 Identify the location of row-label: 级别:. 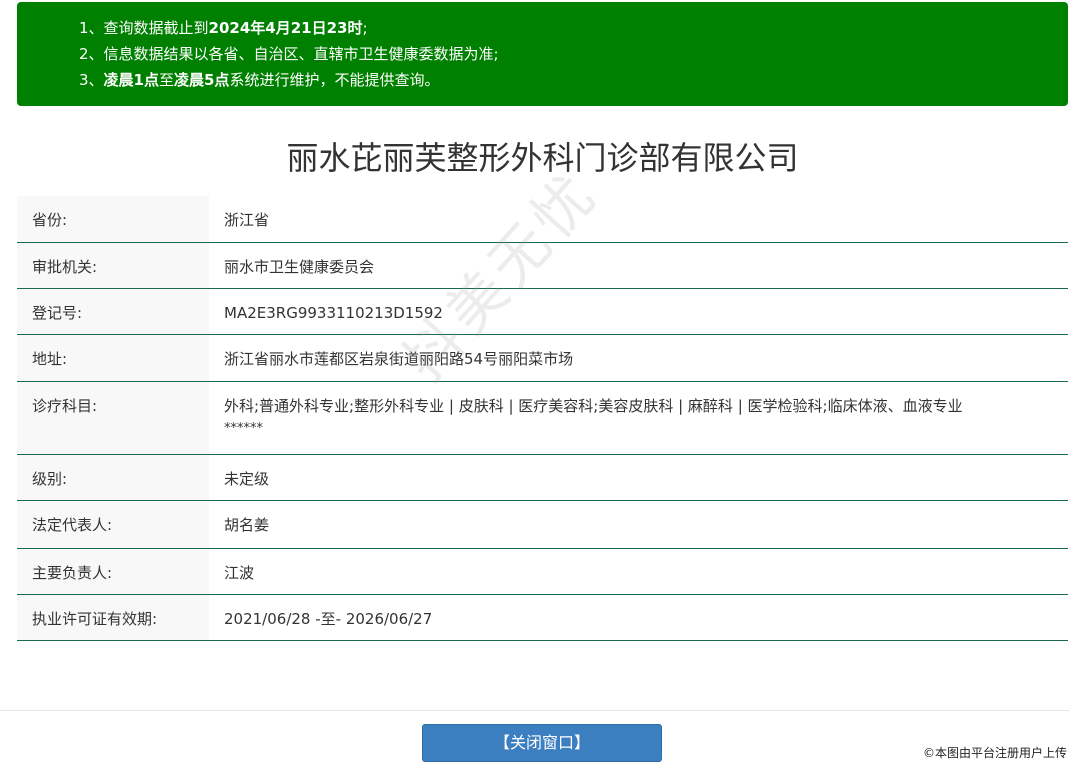
(113, 477).